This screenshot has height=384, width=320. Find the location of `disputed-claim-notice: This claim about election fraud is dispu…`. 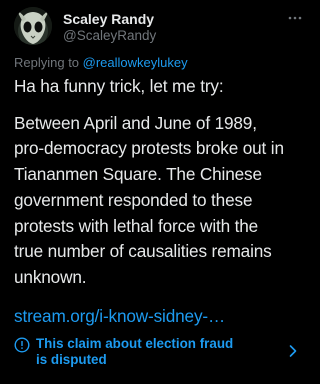

disputed-claim-notice: This claim about election fraud is dispu… is located at coordinates (158, 352).